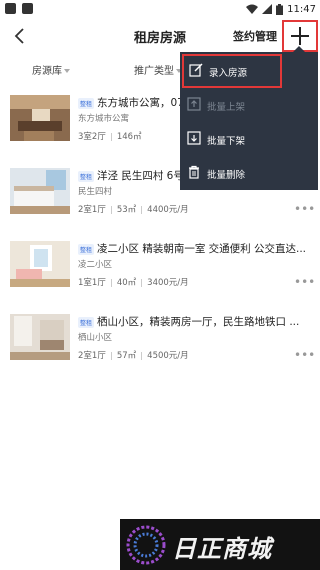 This screenshot has height=570, width=320. I want to click on listing-community: 凌二小区, so click(95, 265).